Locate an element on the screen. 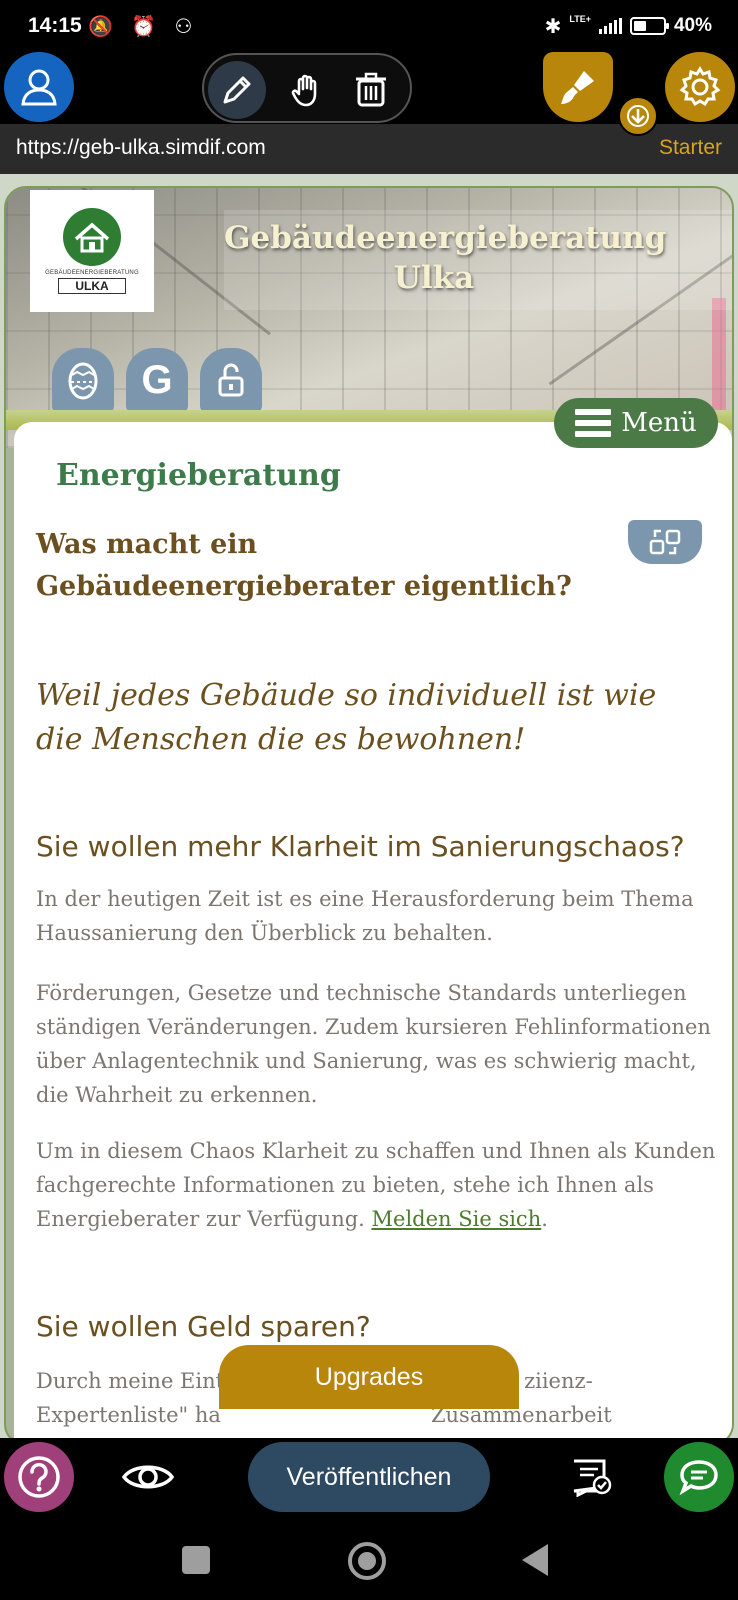  site-title: Gebäudeenergieberatung Ulka is located at coordinates (445, 258).